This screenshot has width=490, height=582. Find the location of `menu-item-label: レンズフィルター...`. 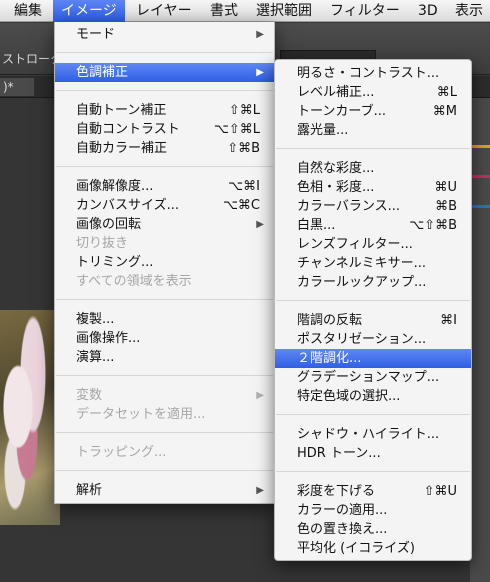

menu-item-label: レンズフィルター... is located at coordinates (355, 244).